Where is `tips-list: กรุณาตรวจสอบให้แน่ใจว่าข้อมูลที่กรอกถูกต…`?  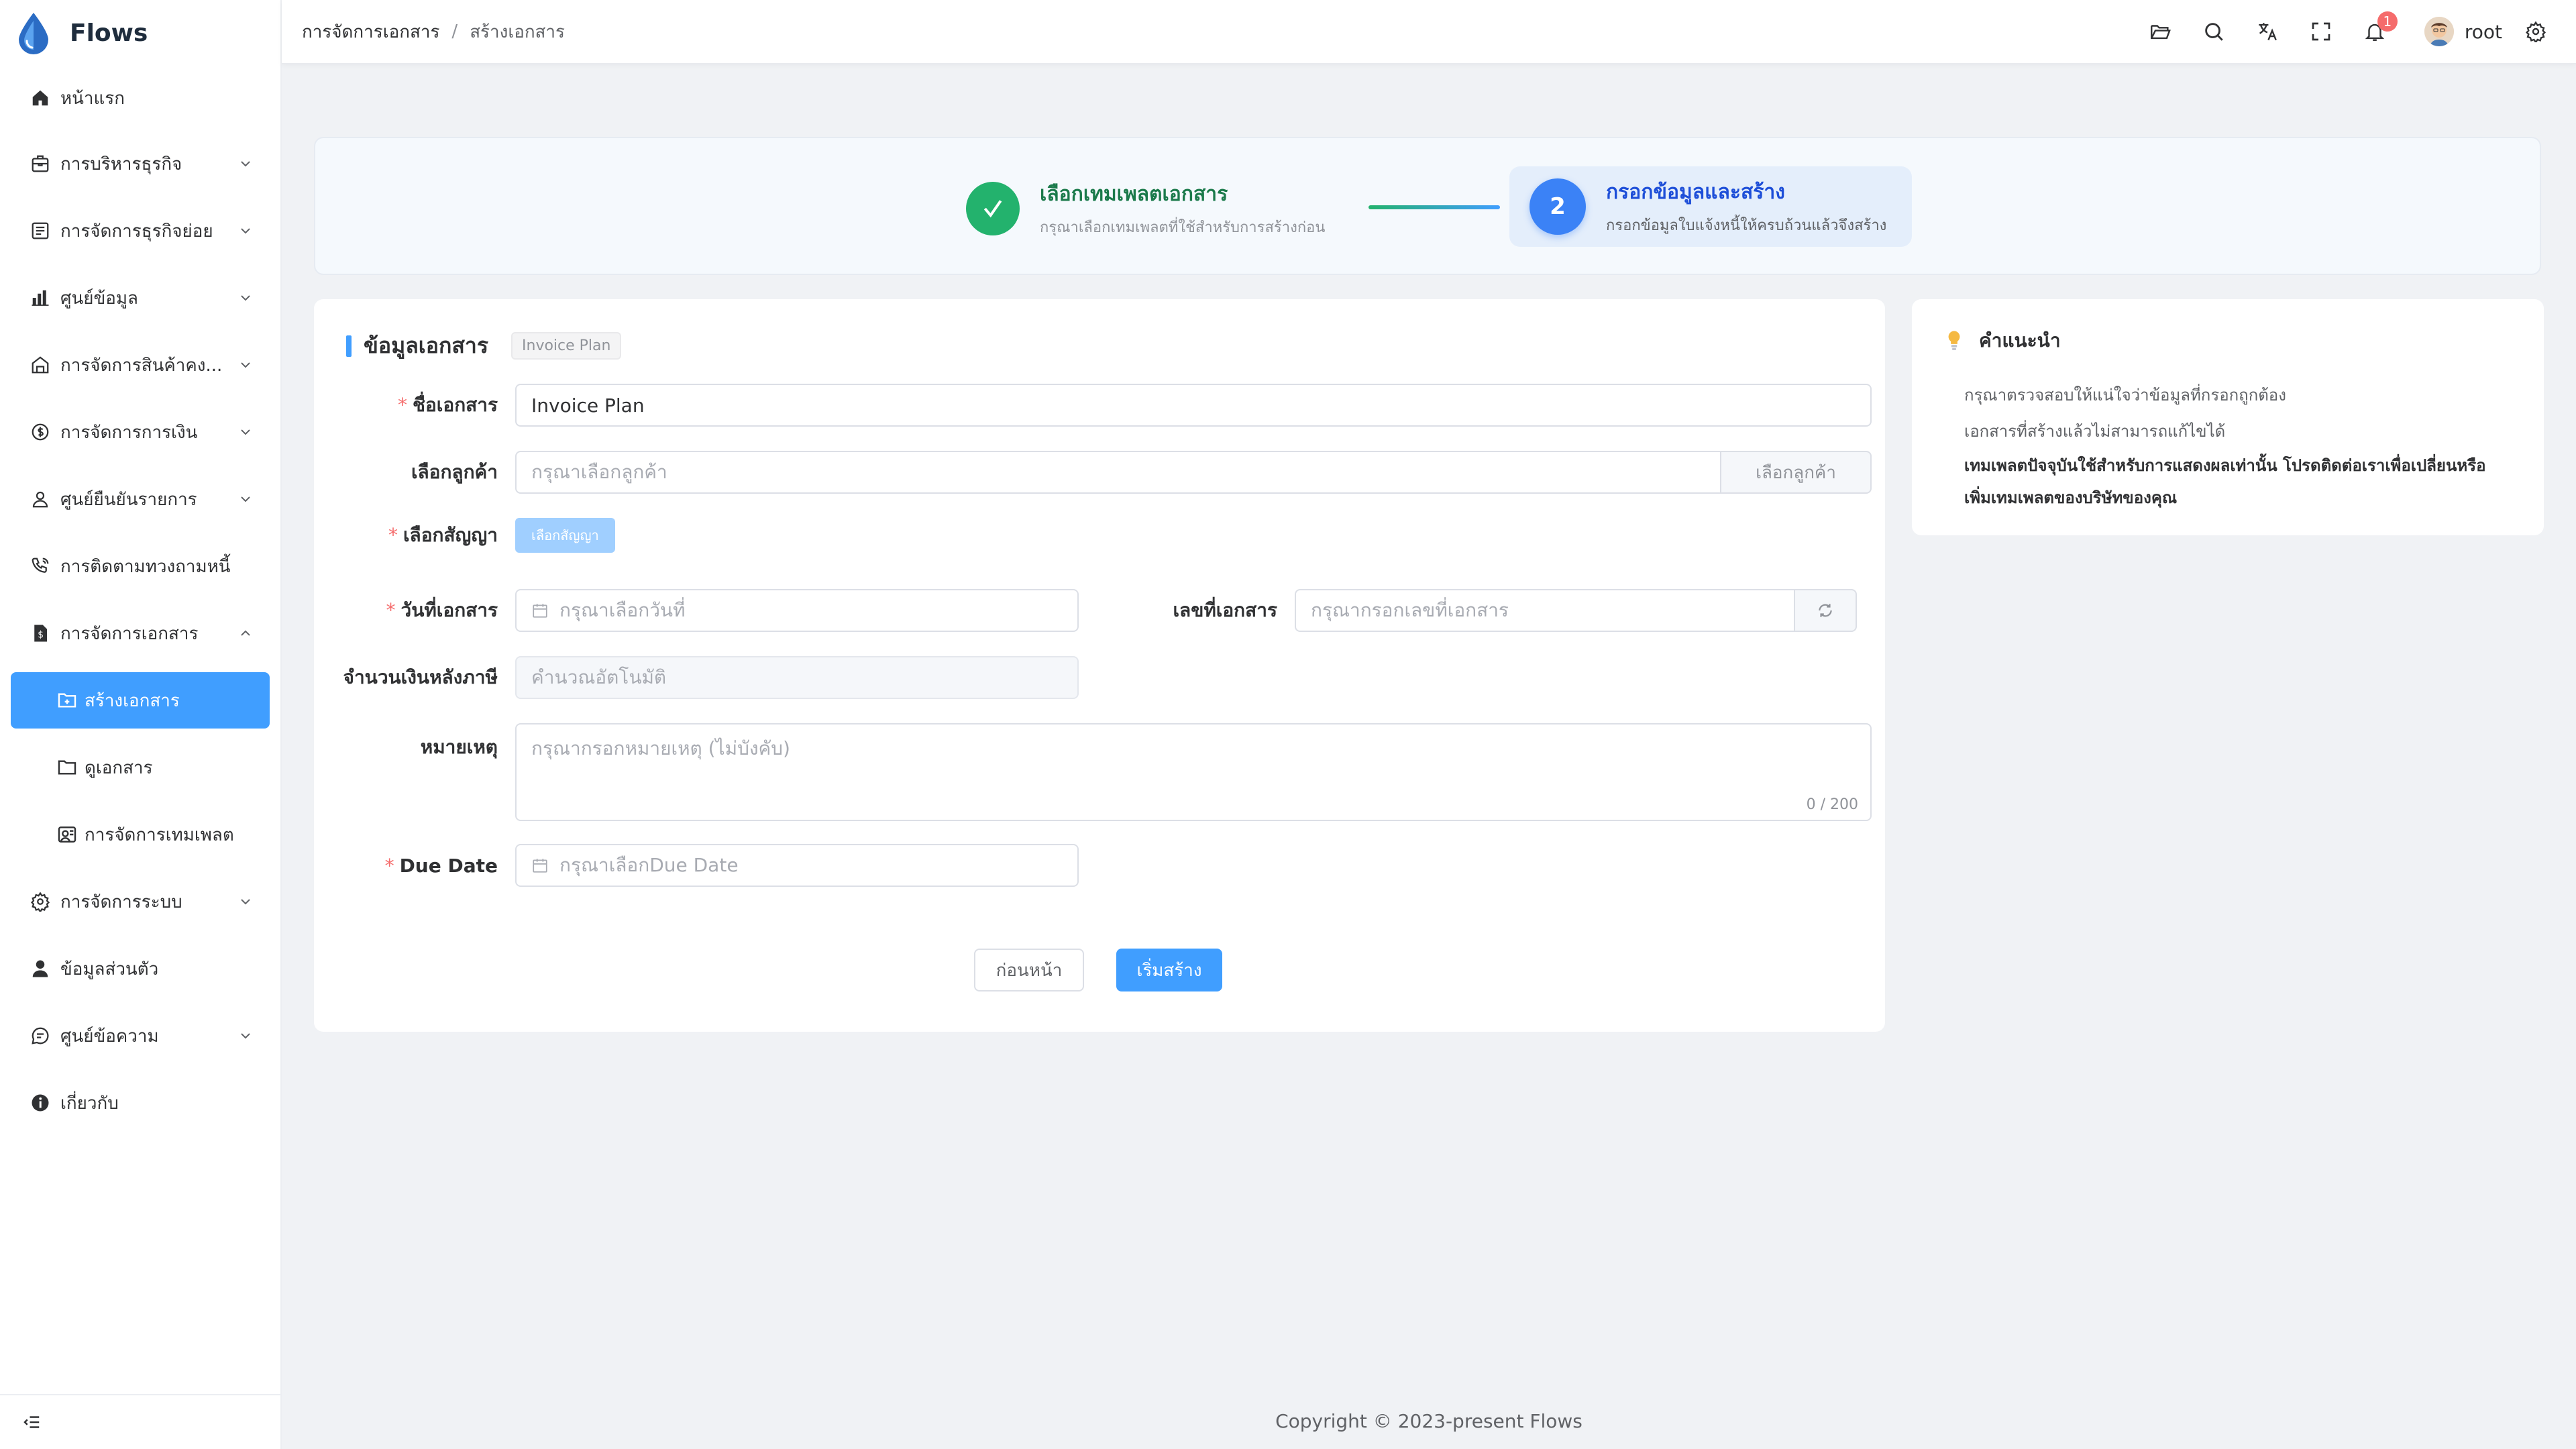
tips-list: กรุณาตรวจสอบให้แน่ใจว่าข้อมูลที่กรอกถูกต… is located at coordinates (2228, 445).